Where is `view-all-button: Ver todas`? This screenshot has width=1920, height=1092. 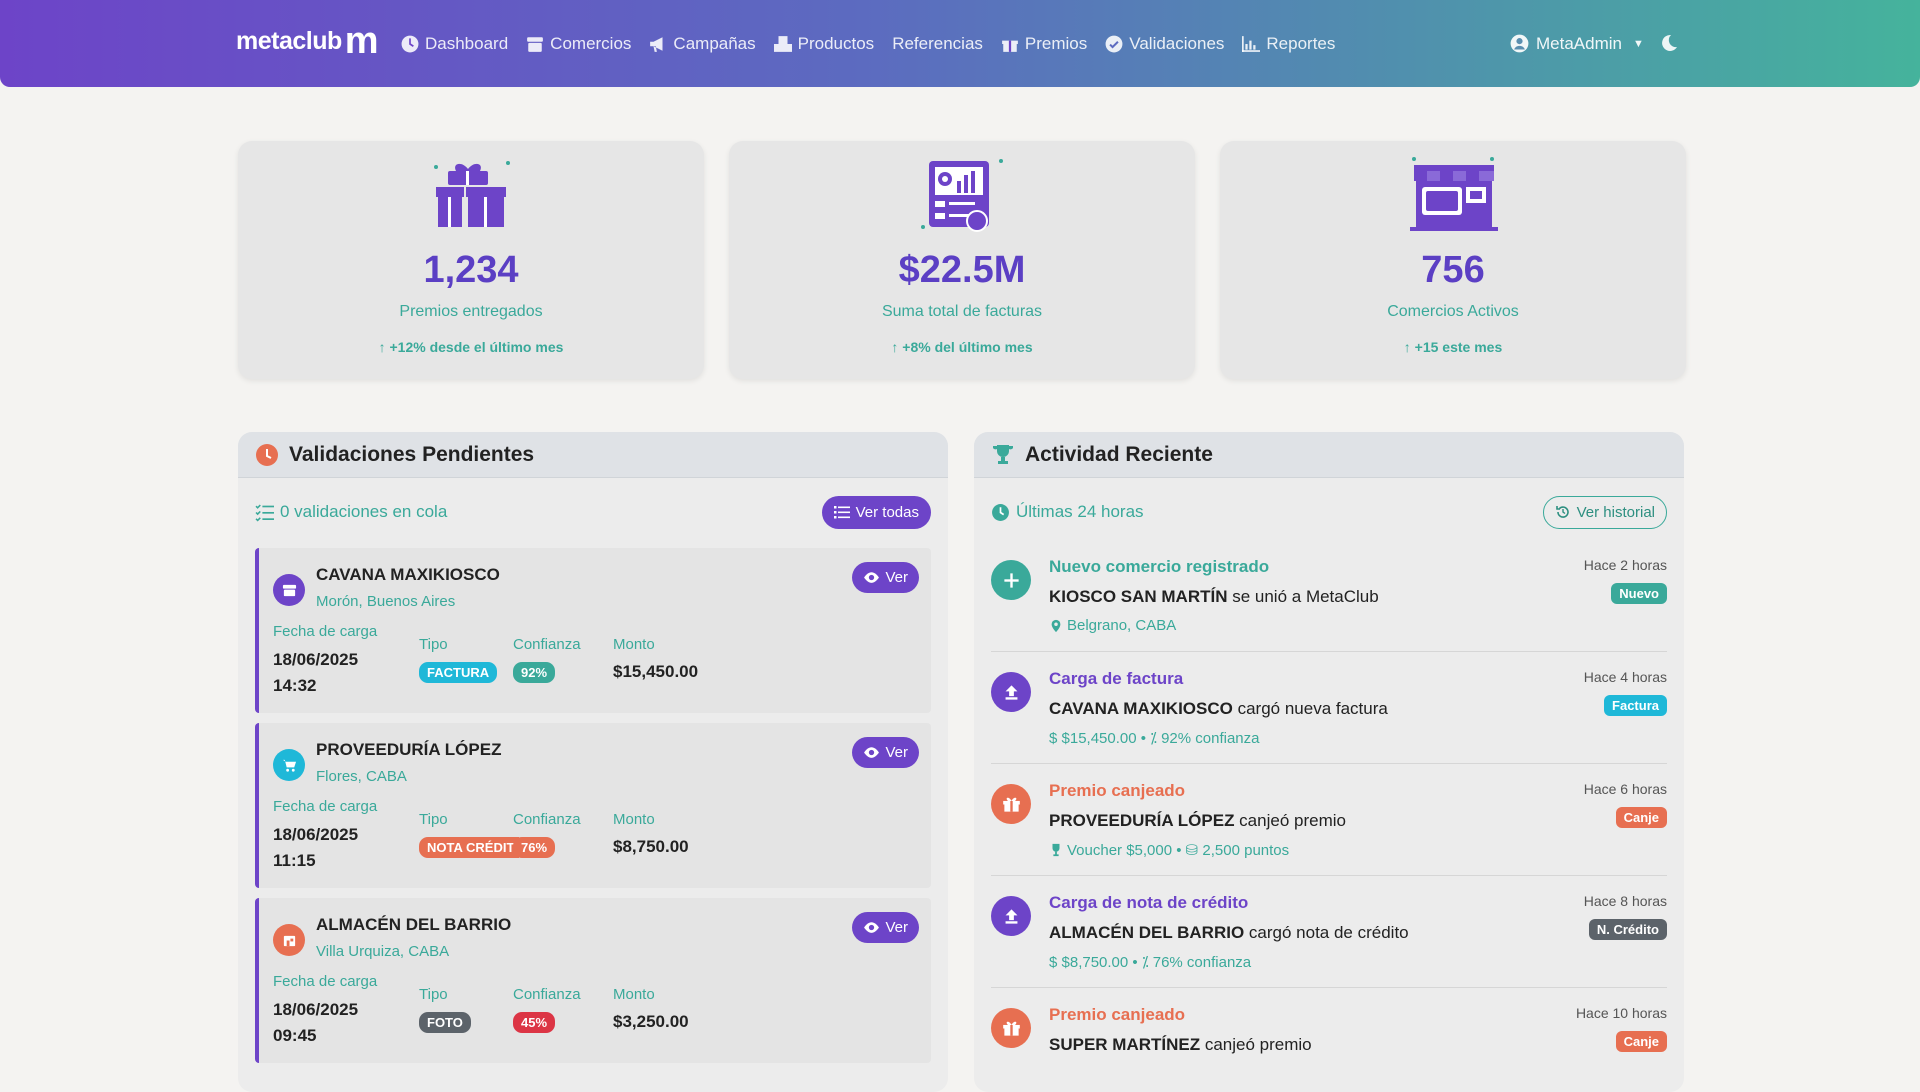
view-all-button: Ver todas is located at coordinates (876, 512).